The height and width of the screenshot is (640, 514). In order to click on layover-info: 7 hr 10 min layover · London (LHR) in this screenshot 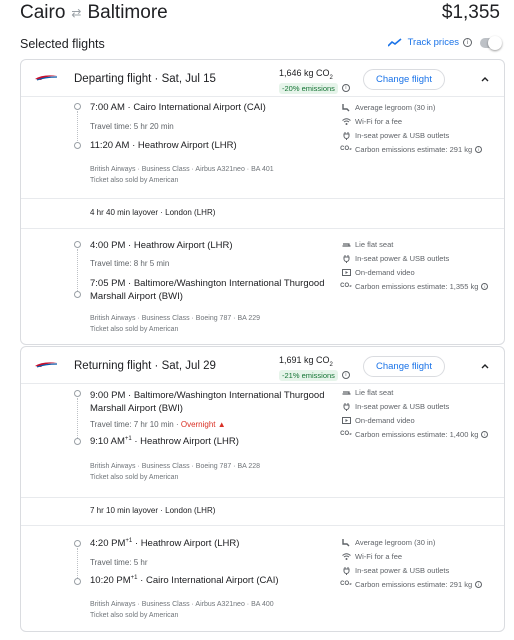, I will do `click(153, 510)`.